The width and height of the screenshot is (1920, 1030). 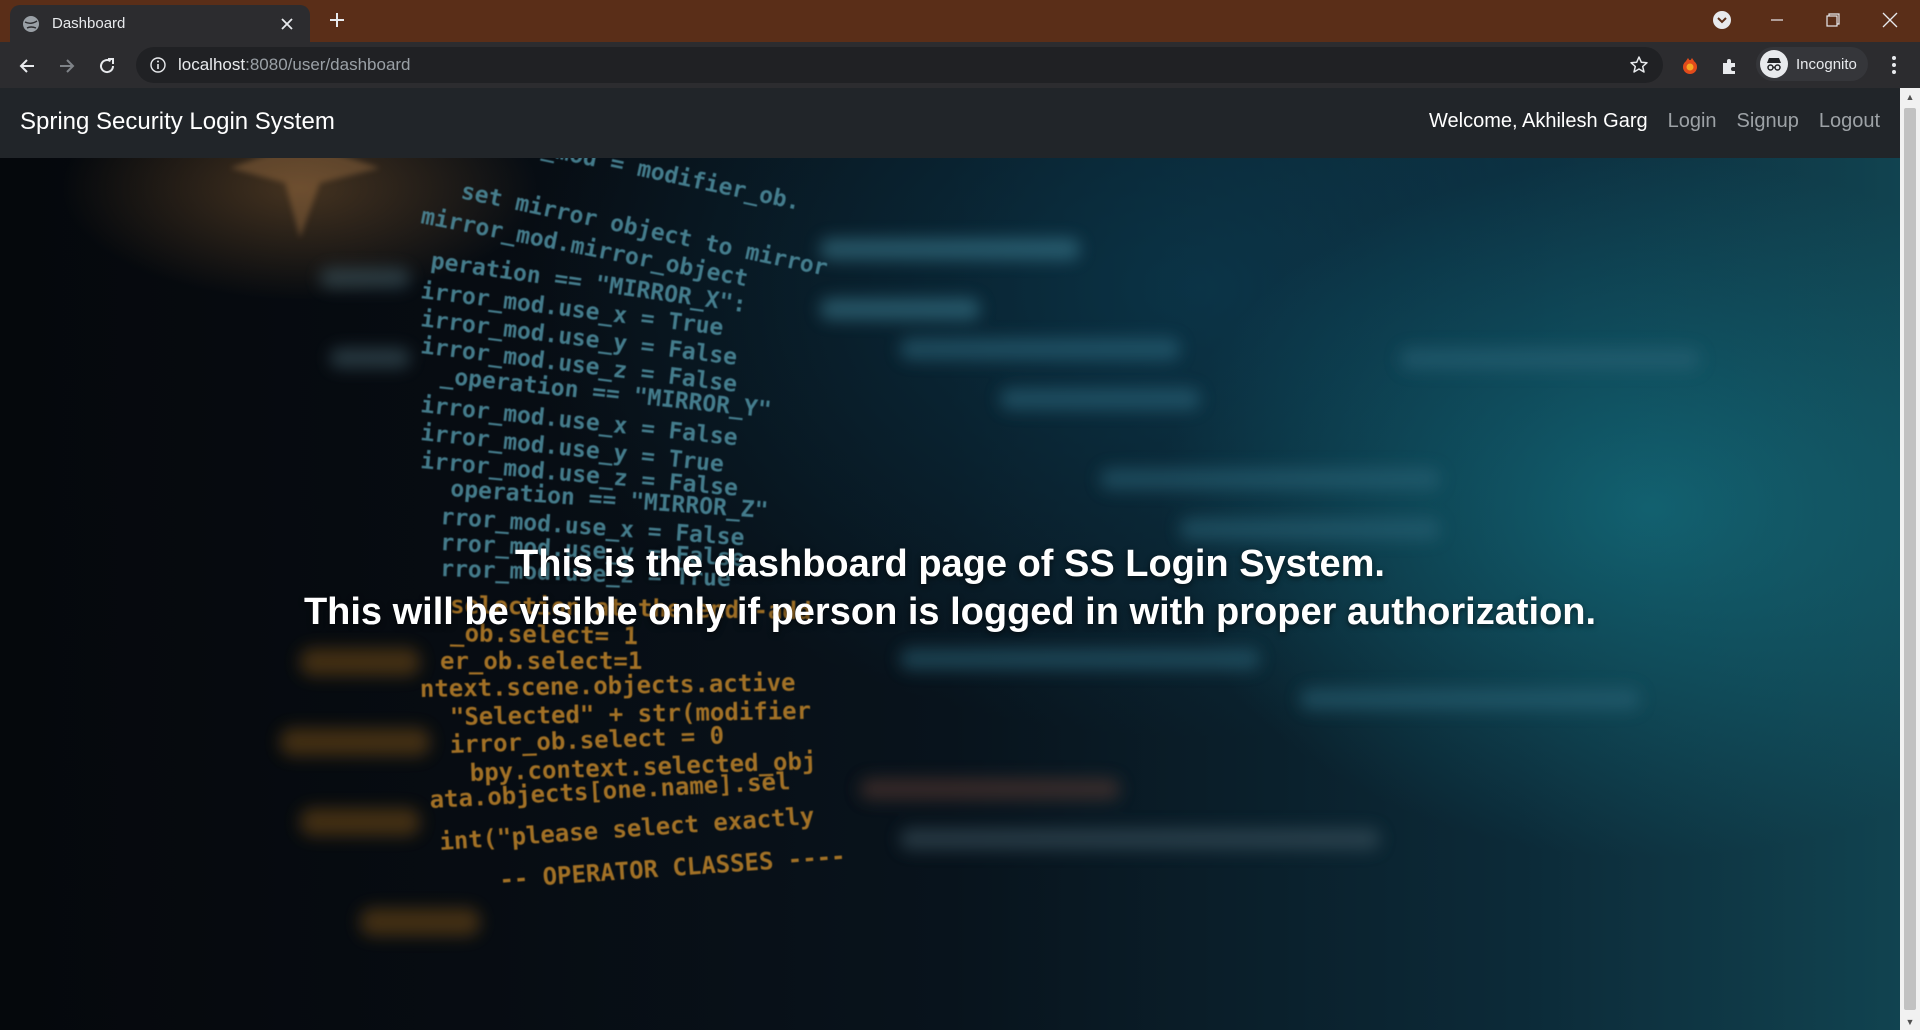 I want to click on close-window-icon, so click(x=1890, y=20).